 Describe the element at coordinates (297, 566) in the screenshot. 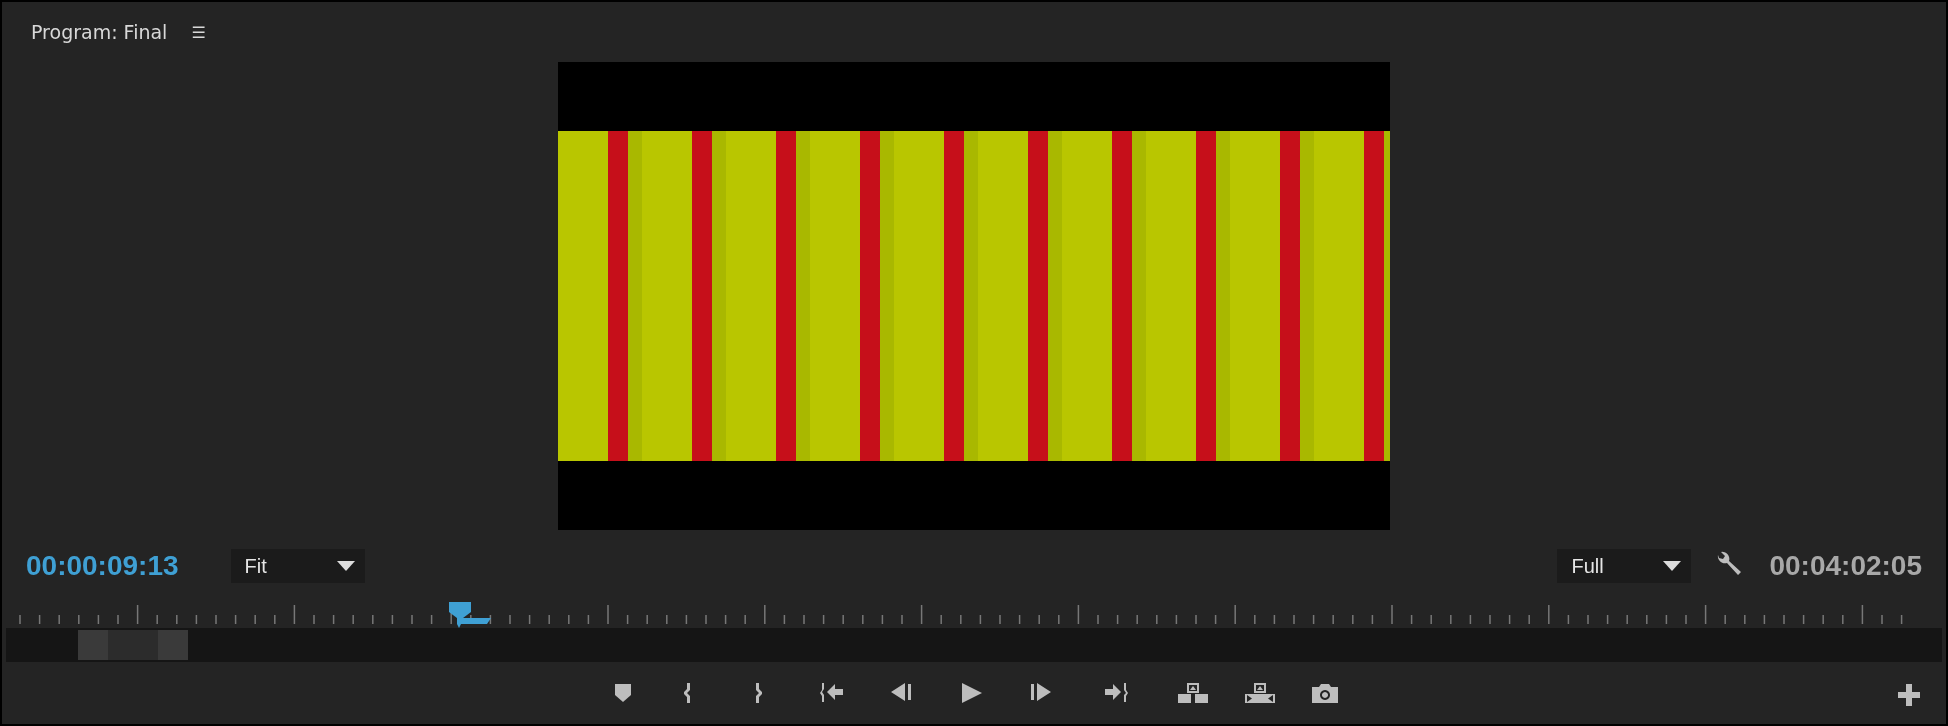

I see `zoom-dropdown: Fit` at that location.